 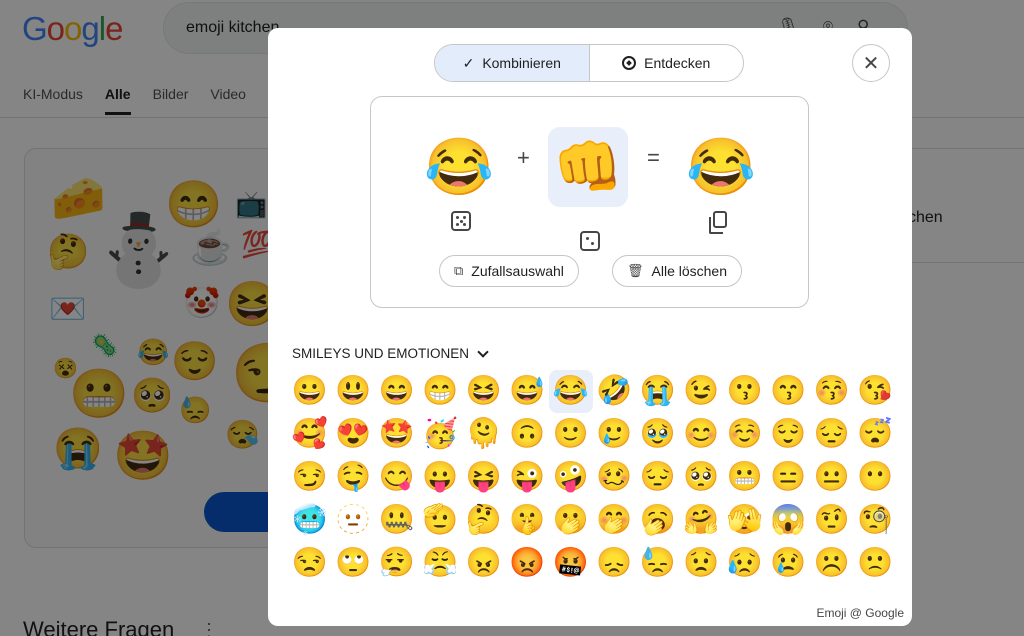 I want to click on emoji-option: 🤨, so click(x=832, y=520).